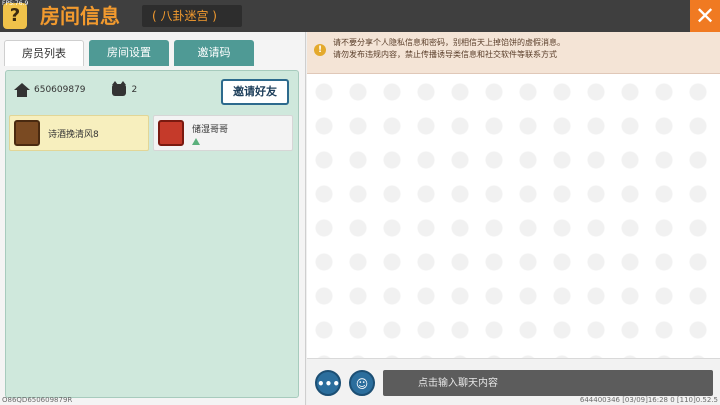  I want to click on invite-friends-button: 邀请好友, so click(255, 92).